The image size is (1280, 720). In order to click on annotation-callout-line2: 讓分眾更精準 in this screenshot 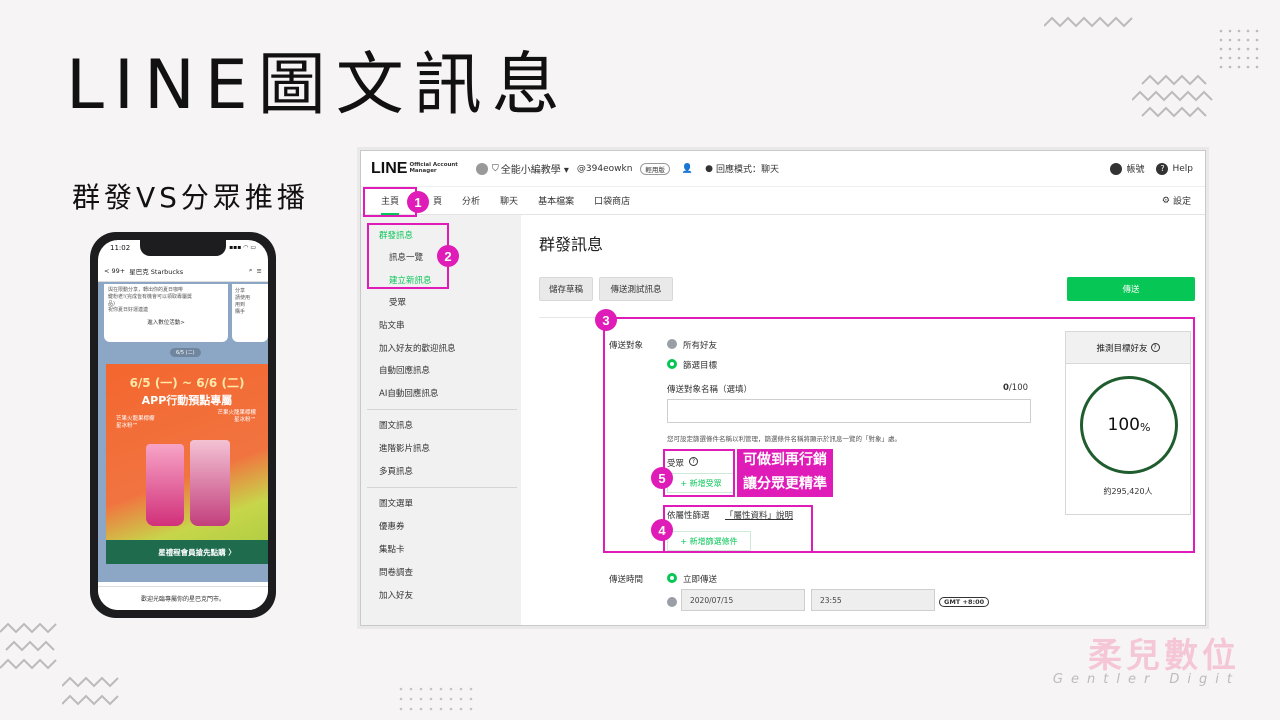, I will do `click(785, 485)`.